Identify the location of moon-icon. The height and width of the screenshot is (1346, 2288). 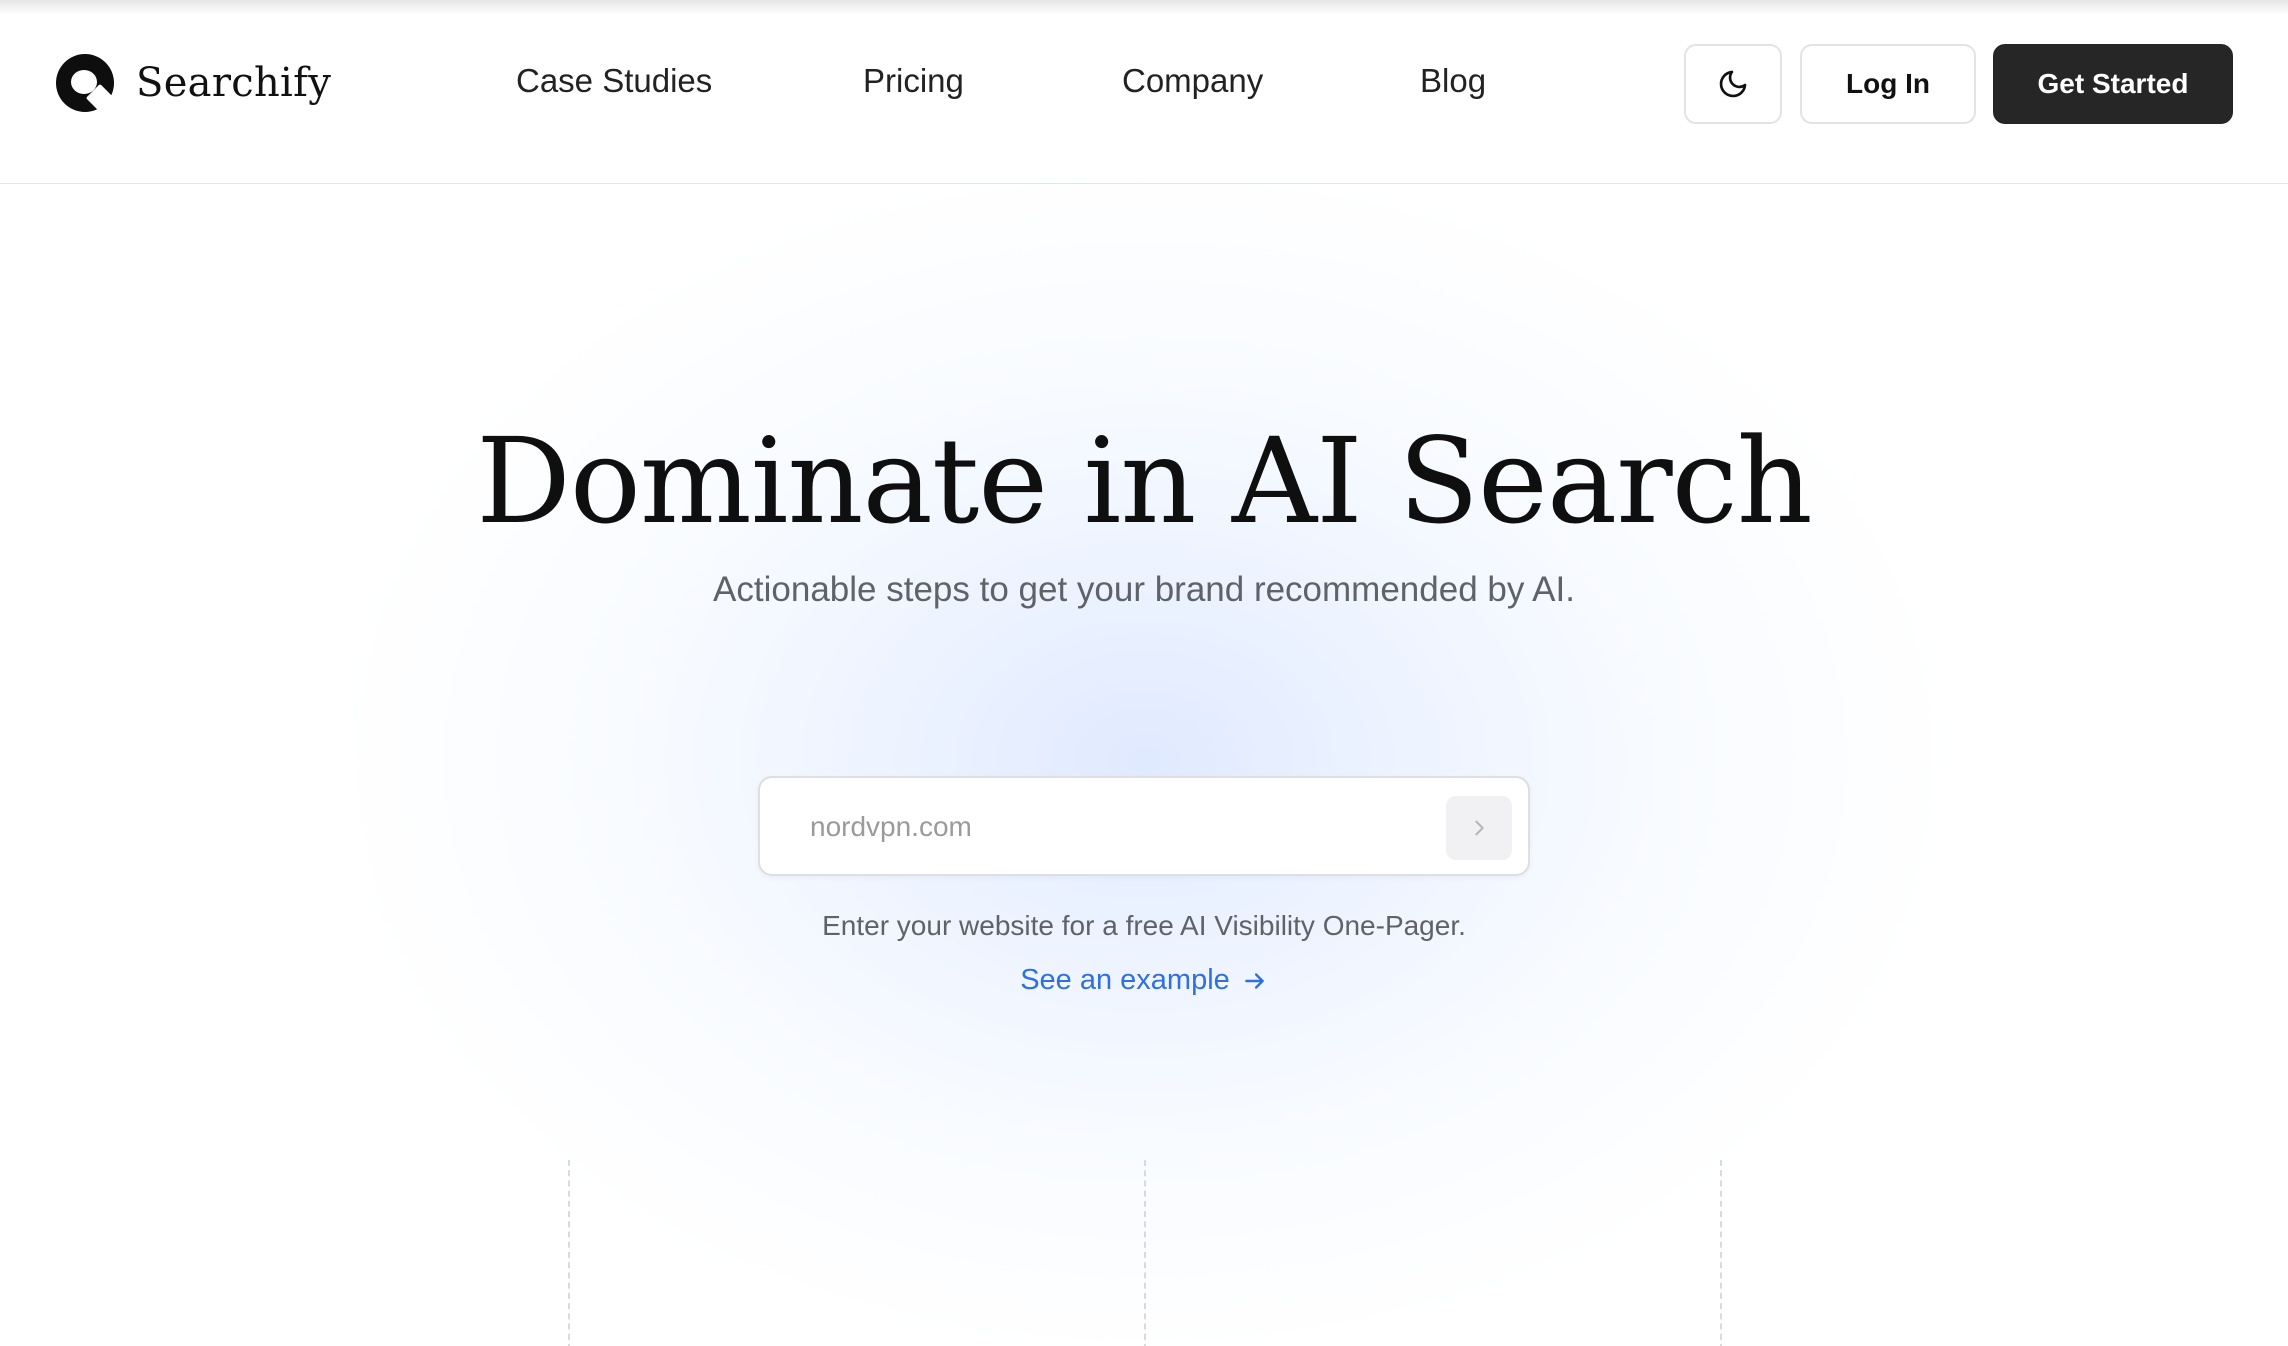
(1733, 84).